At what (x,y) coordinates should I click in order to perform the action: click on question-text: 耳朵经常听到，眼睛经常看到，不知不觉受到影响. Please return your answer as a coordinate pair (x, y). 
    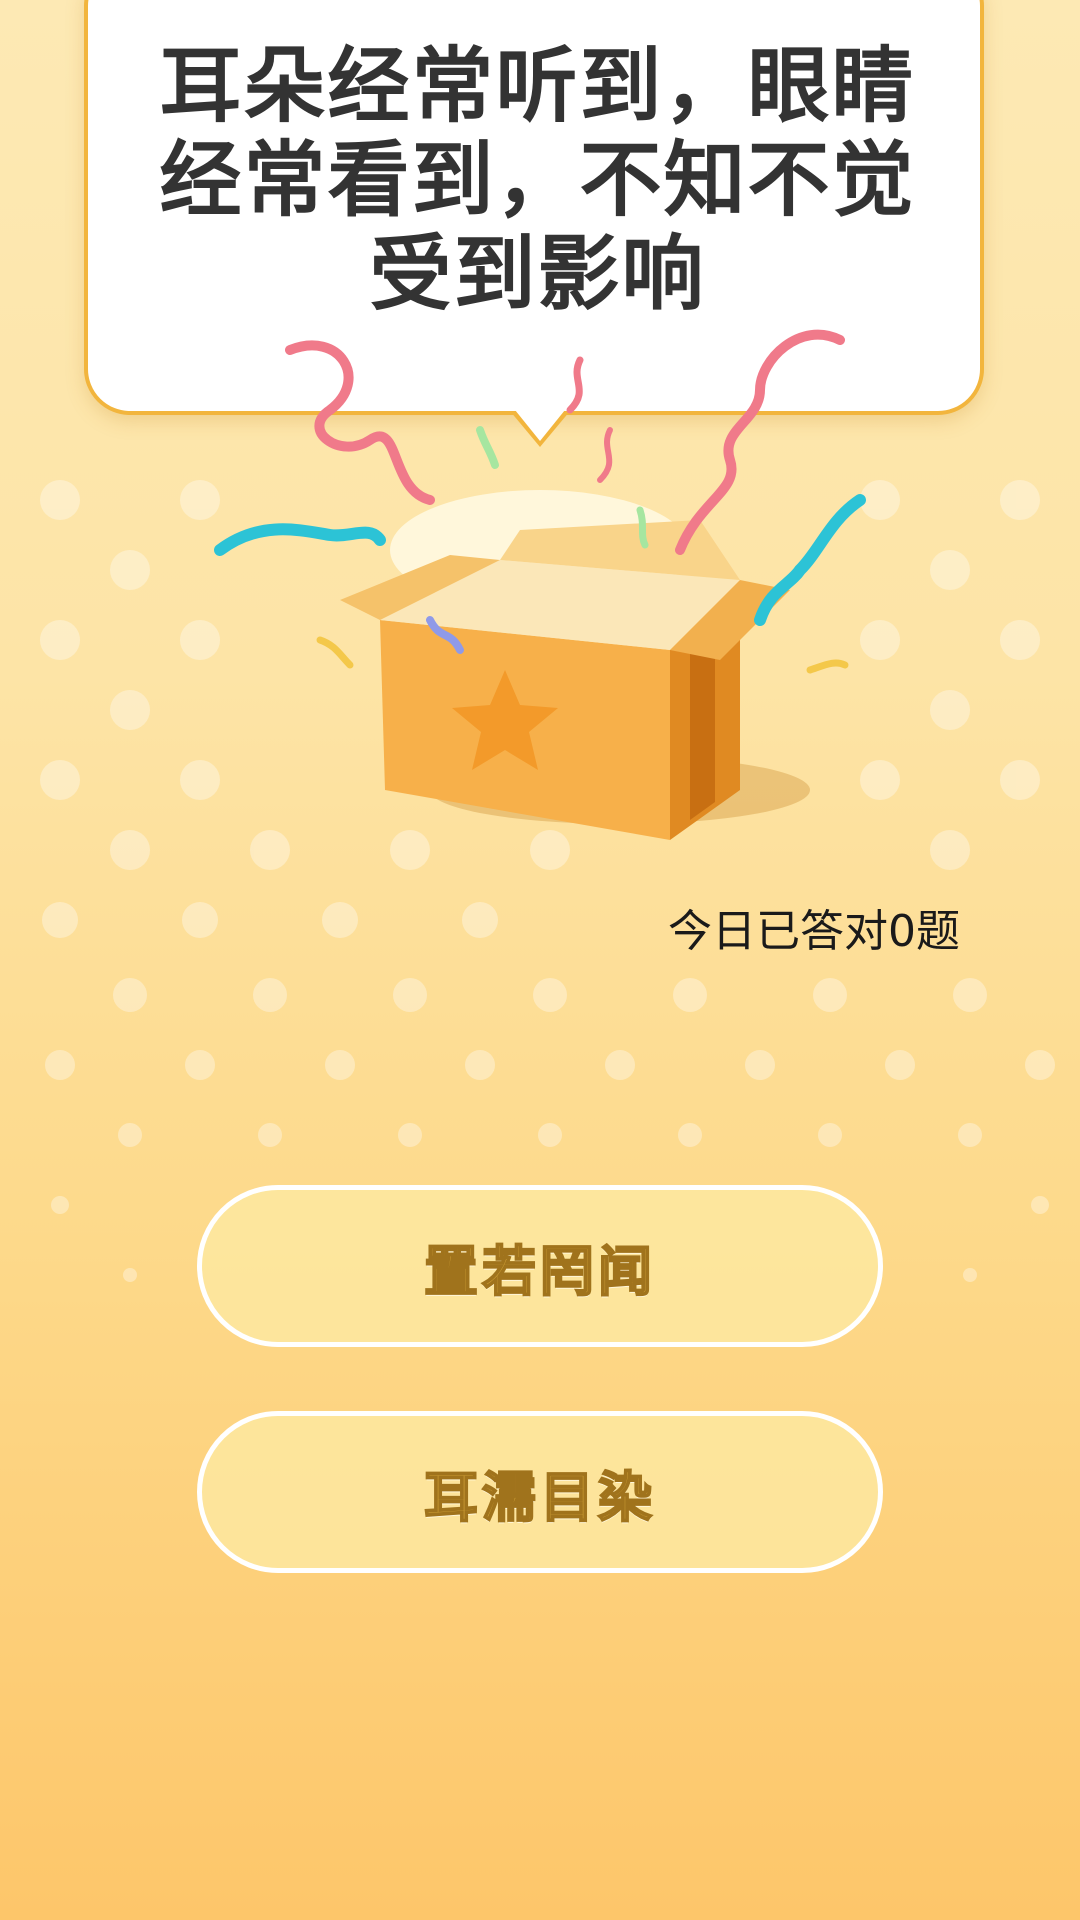
    Looking at the image, I should click on (537, 180).